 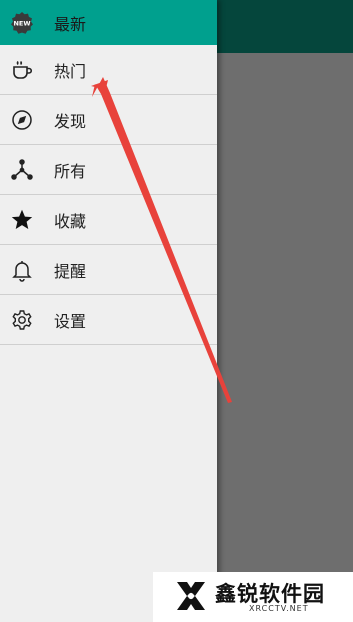 What do you see at coordinates (191, 596) in the screenshot?
I see `watermark-logo-icon` at bounding box center [191, 596].